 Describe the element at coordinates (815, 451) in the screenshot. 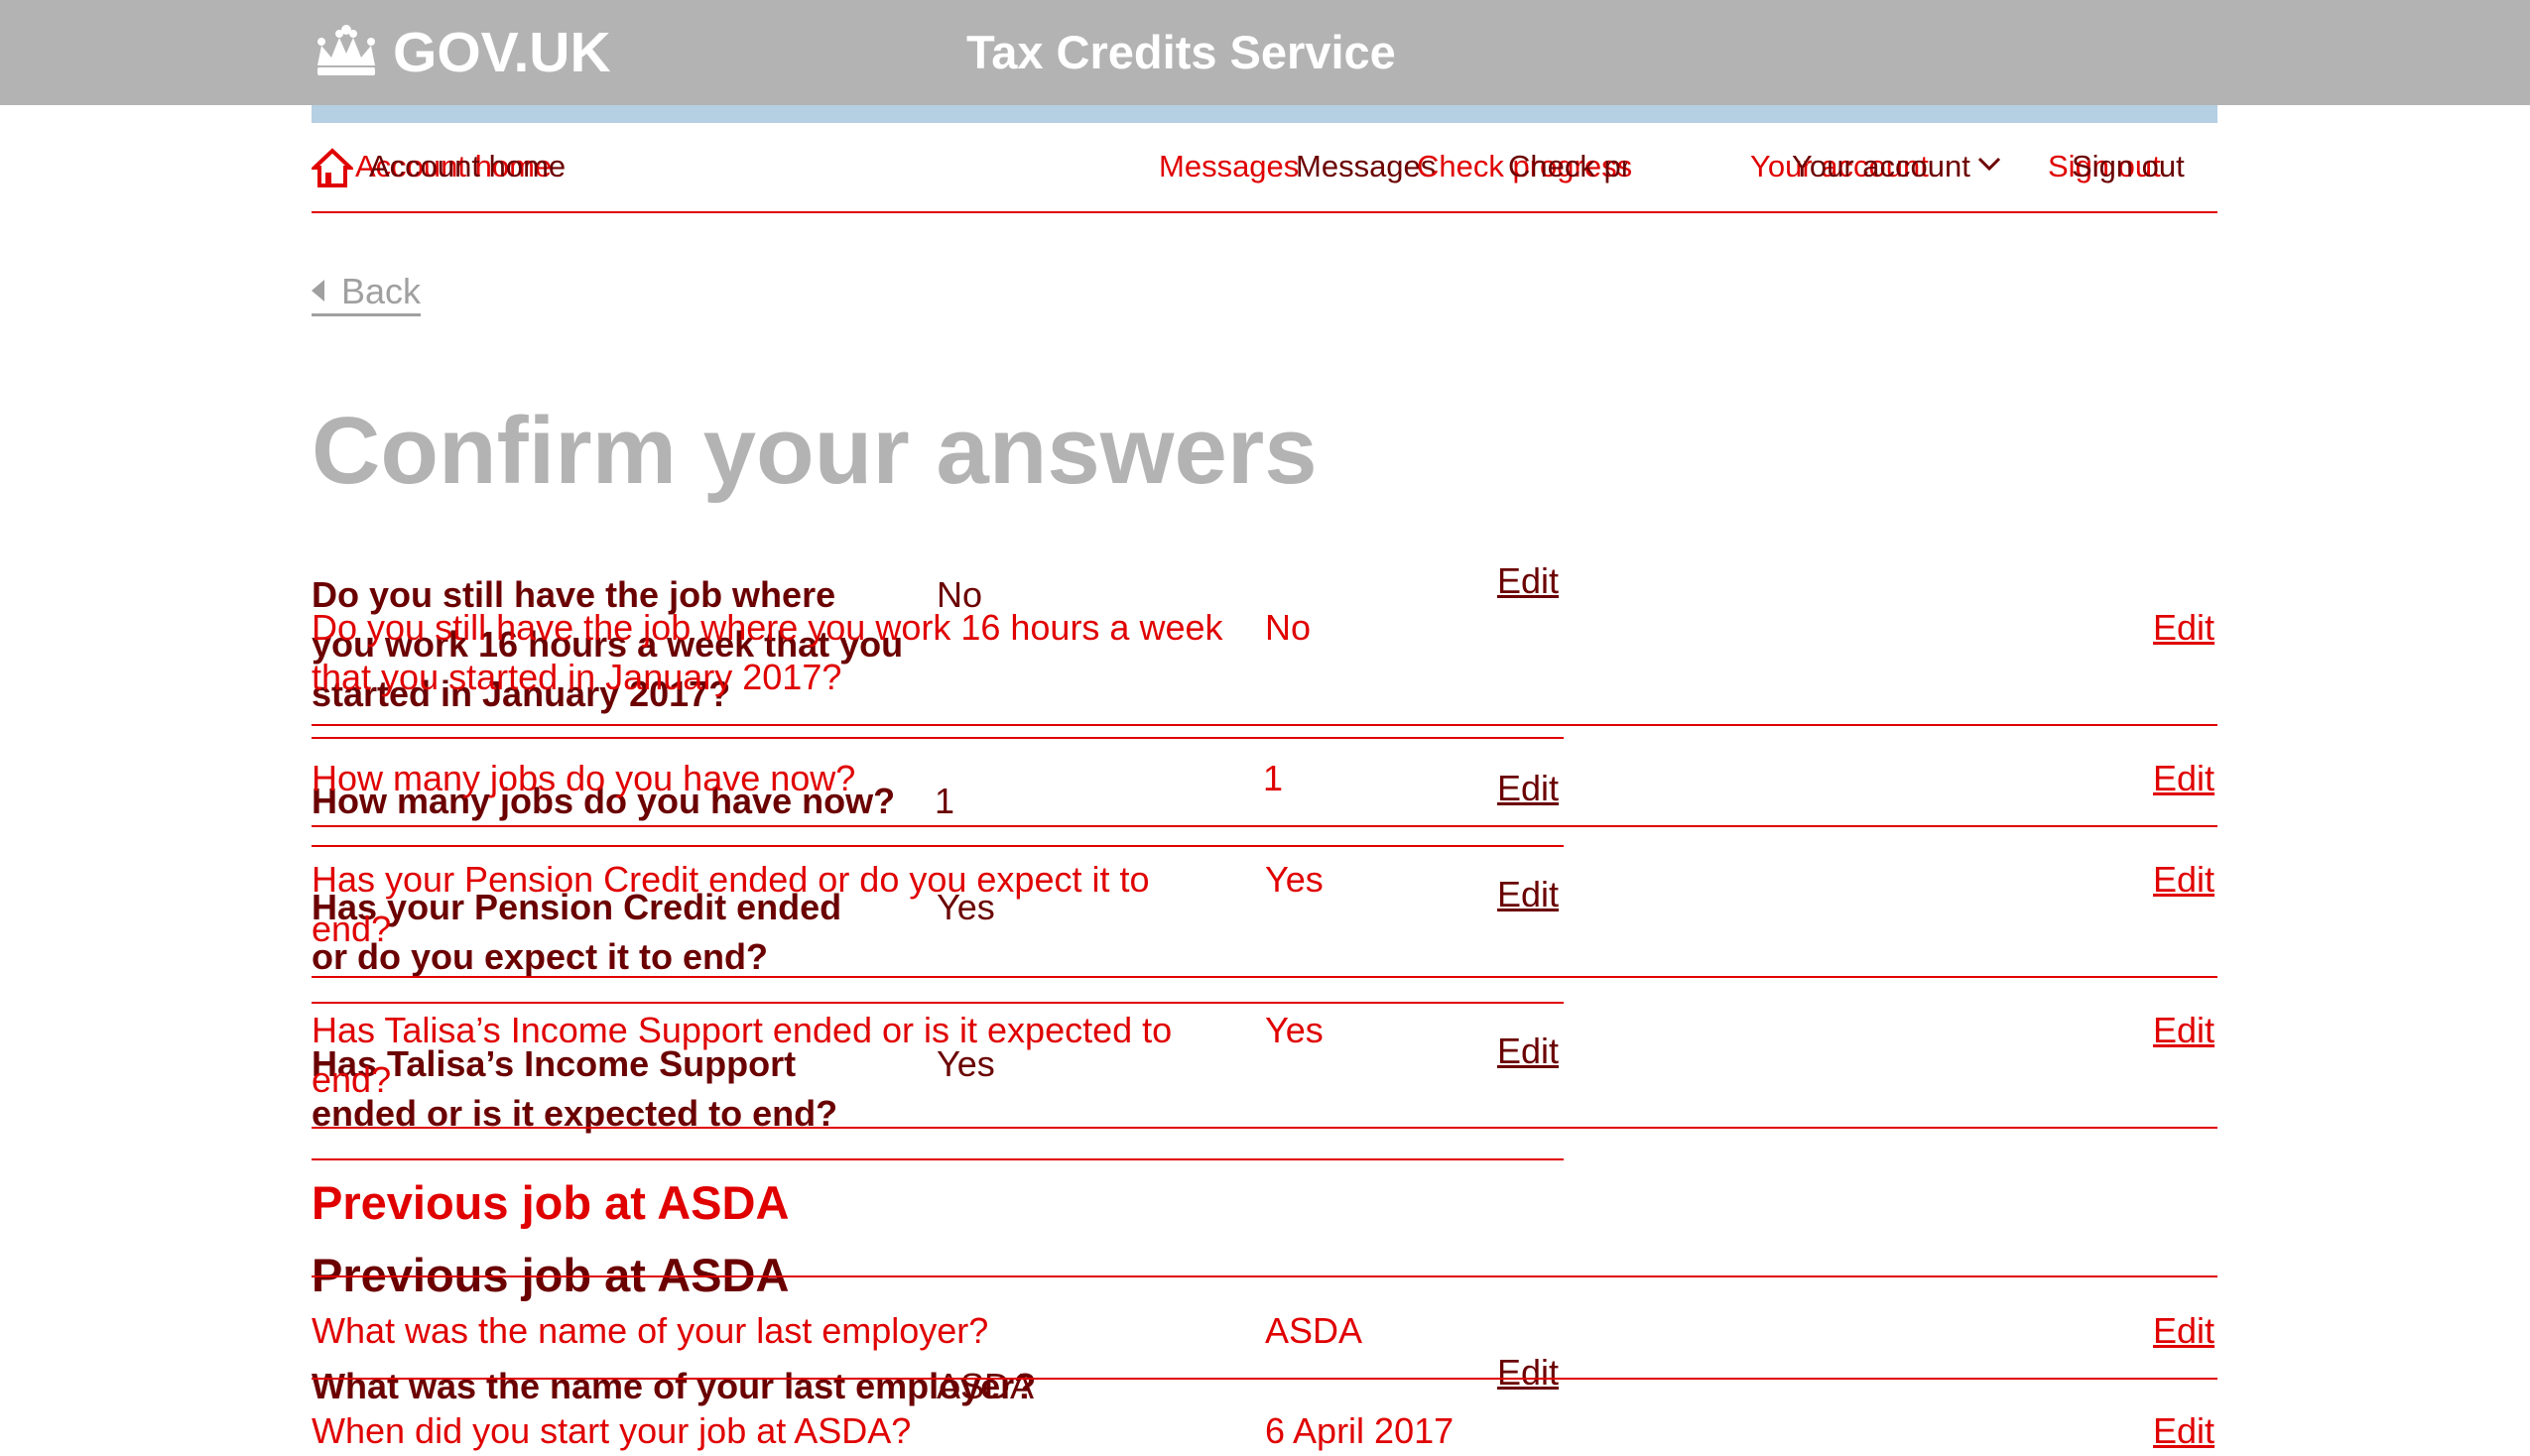

I see `page-title: Confirm your answers` at that location.